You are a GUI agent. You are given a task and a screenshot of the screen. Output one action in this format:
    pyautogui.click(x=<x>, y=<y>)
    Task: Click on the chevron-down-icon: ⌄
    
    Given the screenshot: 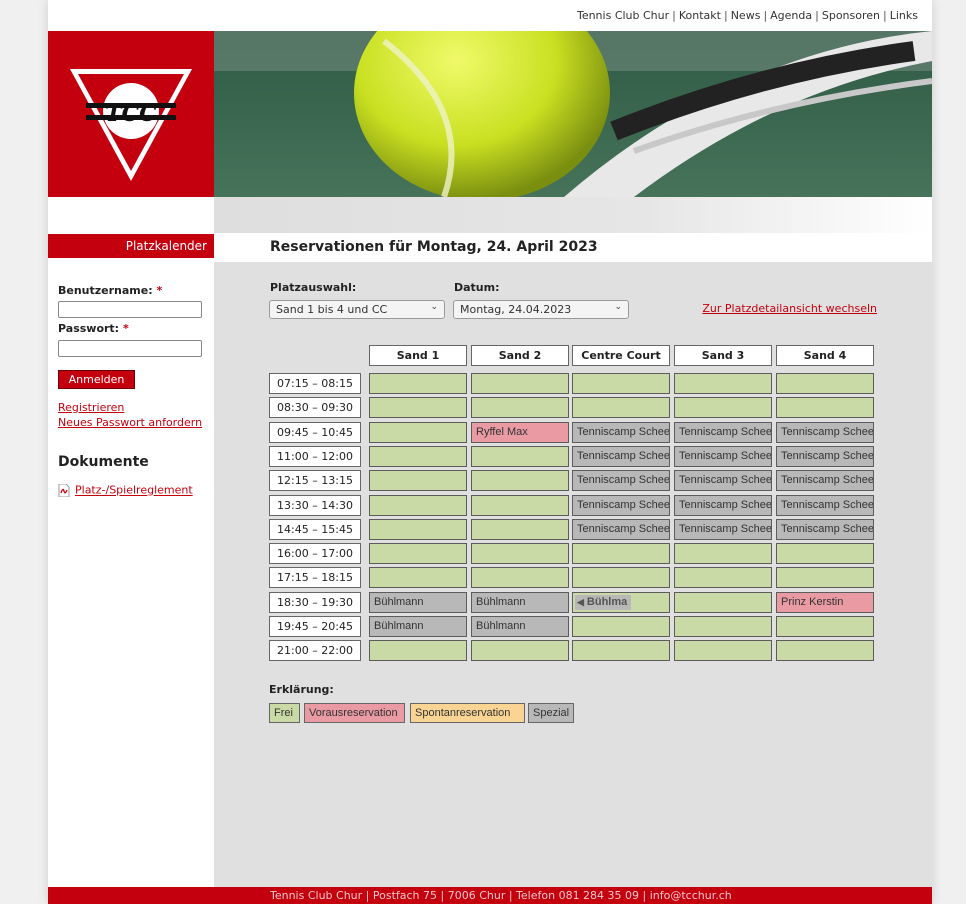 What is the action you would take?
    pyautogui.click(x=434, y=307)
    